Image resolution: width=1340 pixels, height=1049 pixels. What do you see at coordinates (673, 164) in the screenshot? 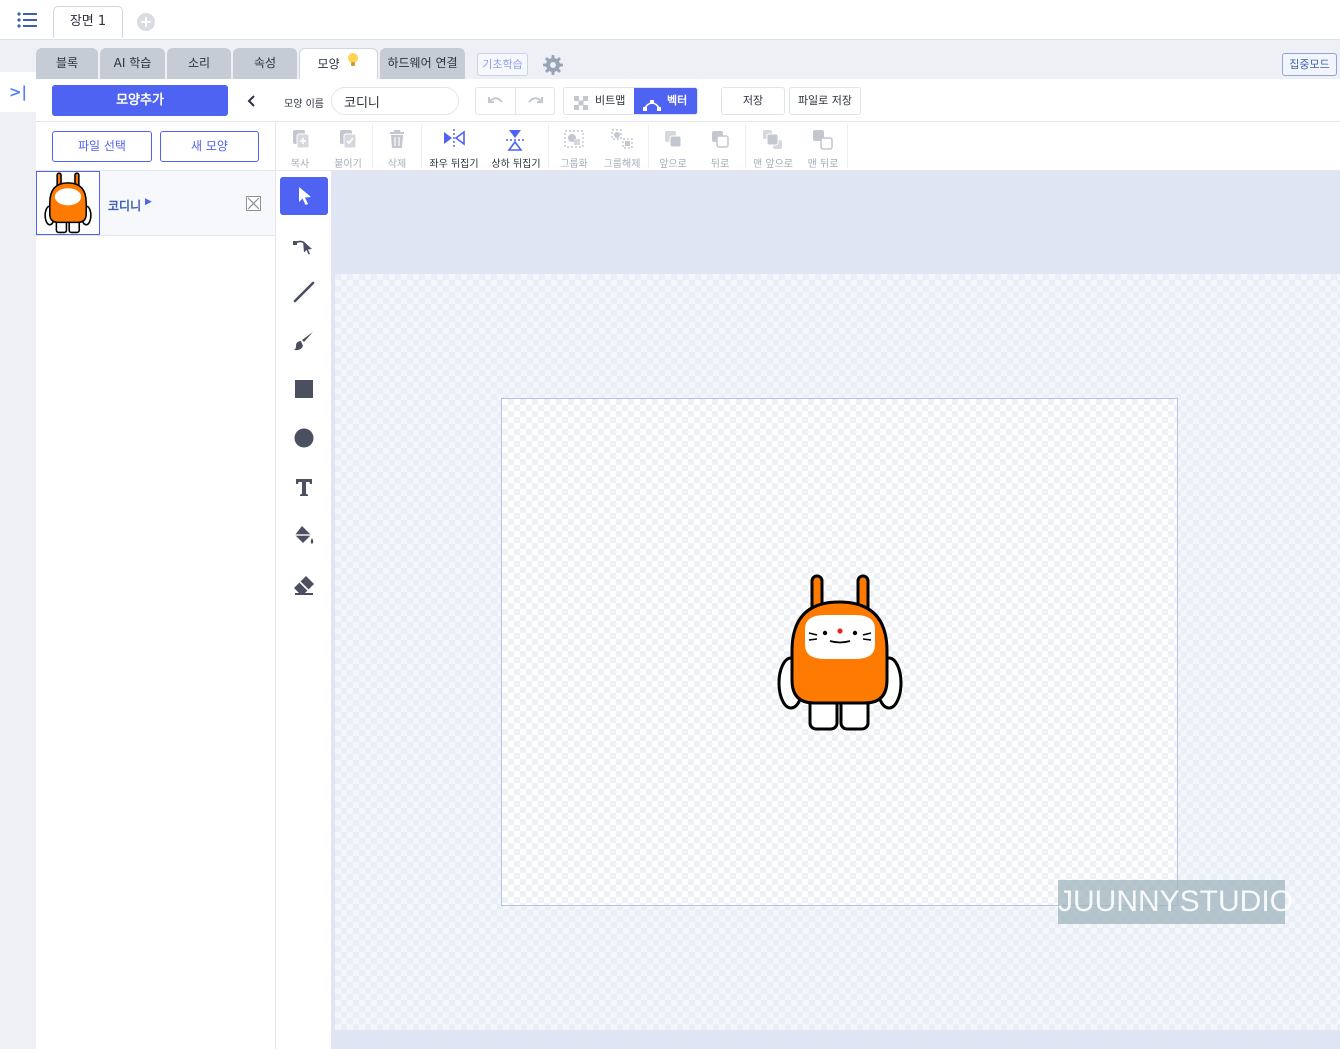
I see `bring-forward-label: 앞으로` at bounding box center [673, 164].